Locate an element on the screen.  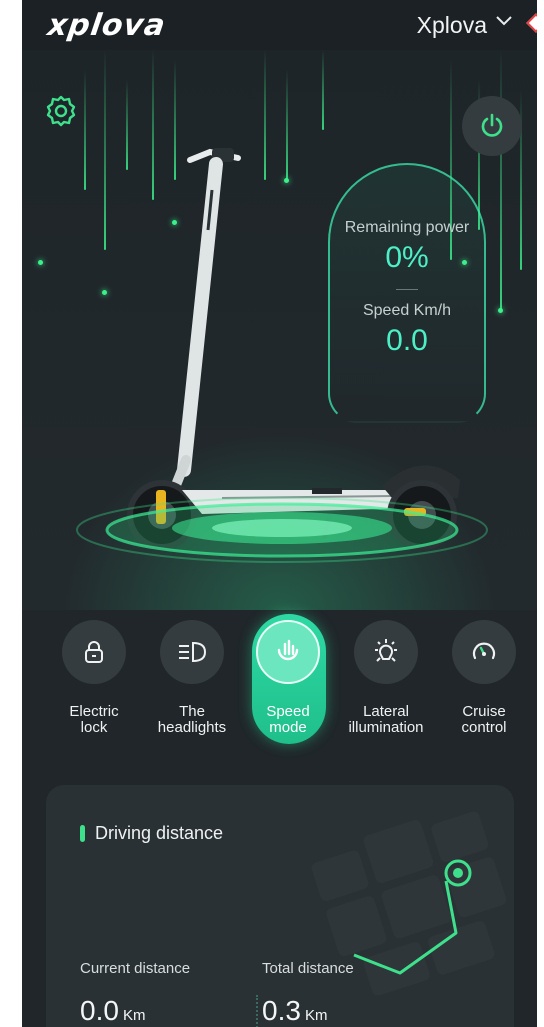
mode-label-line2: lock is located at coordinates (94, 727).